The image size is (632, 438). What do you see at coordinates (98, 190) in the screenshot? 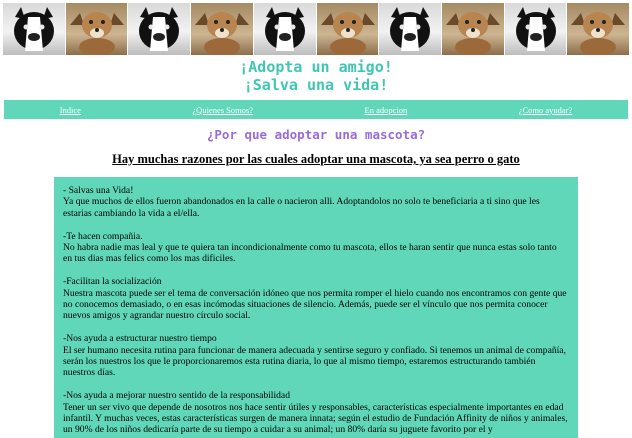
I see `reason-title: - Salvas una Vida!` at bounding box center [98, 190].